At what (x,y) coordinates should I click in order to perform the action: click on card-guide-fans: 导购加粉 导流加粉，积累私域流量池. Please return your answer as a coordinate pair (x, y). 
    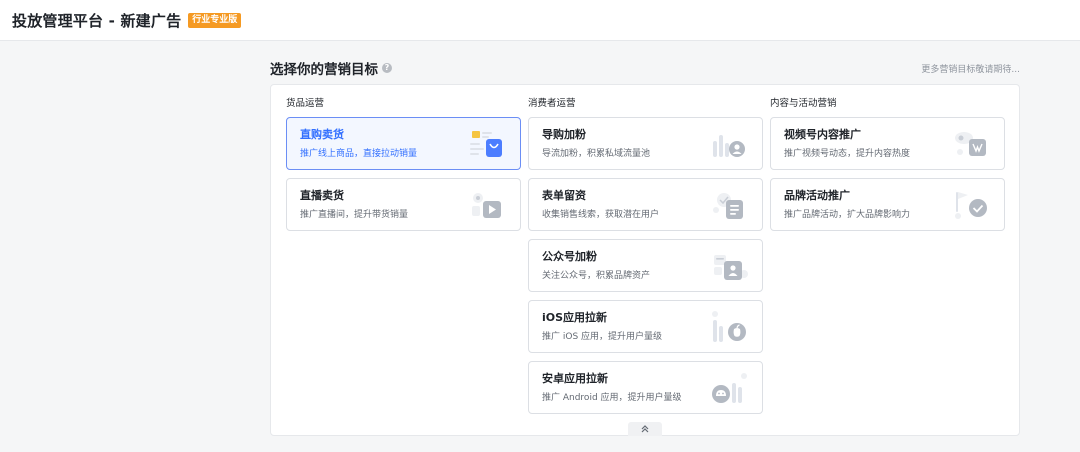
    Looking at the image, I should click on (645, 143).